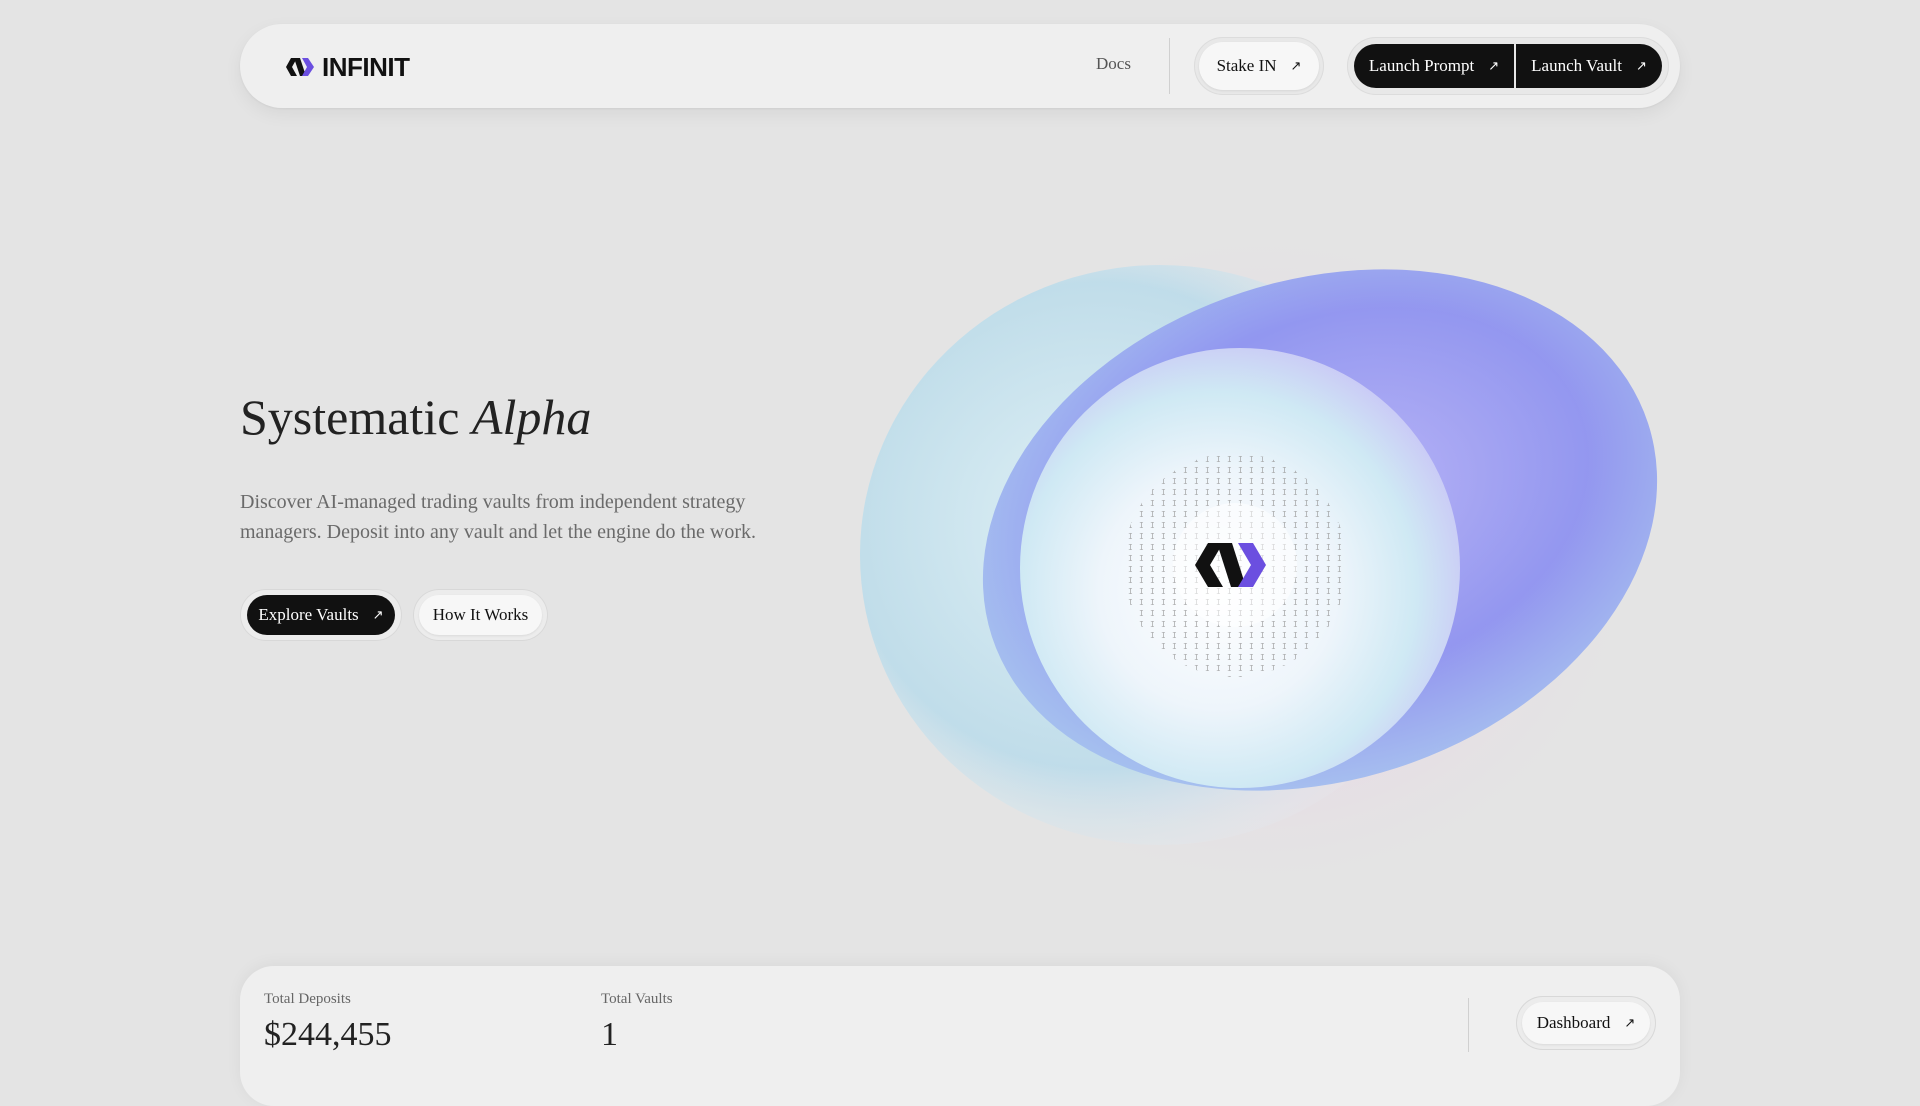 This screenshot has height=1106, width=1920. What do you see at coordinates (1169, 66) in the screenshot?
I see `nav-divider` at bounding box center [1169, 66].